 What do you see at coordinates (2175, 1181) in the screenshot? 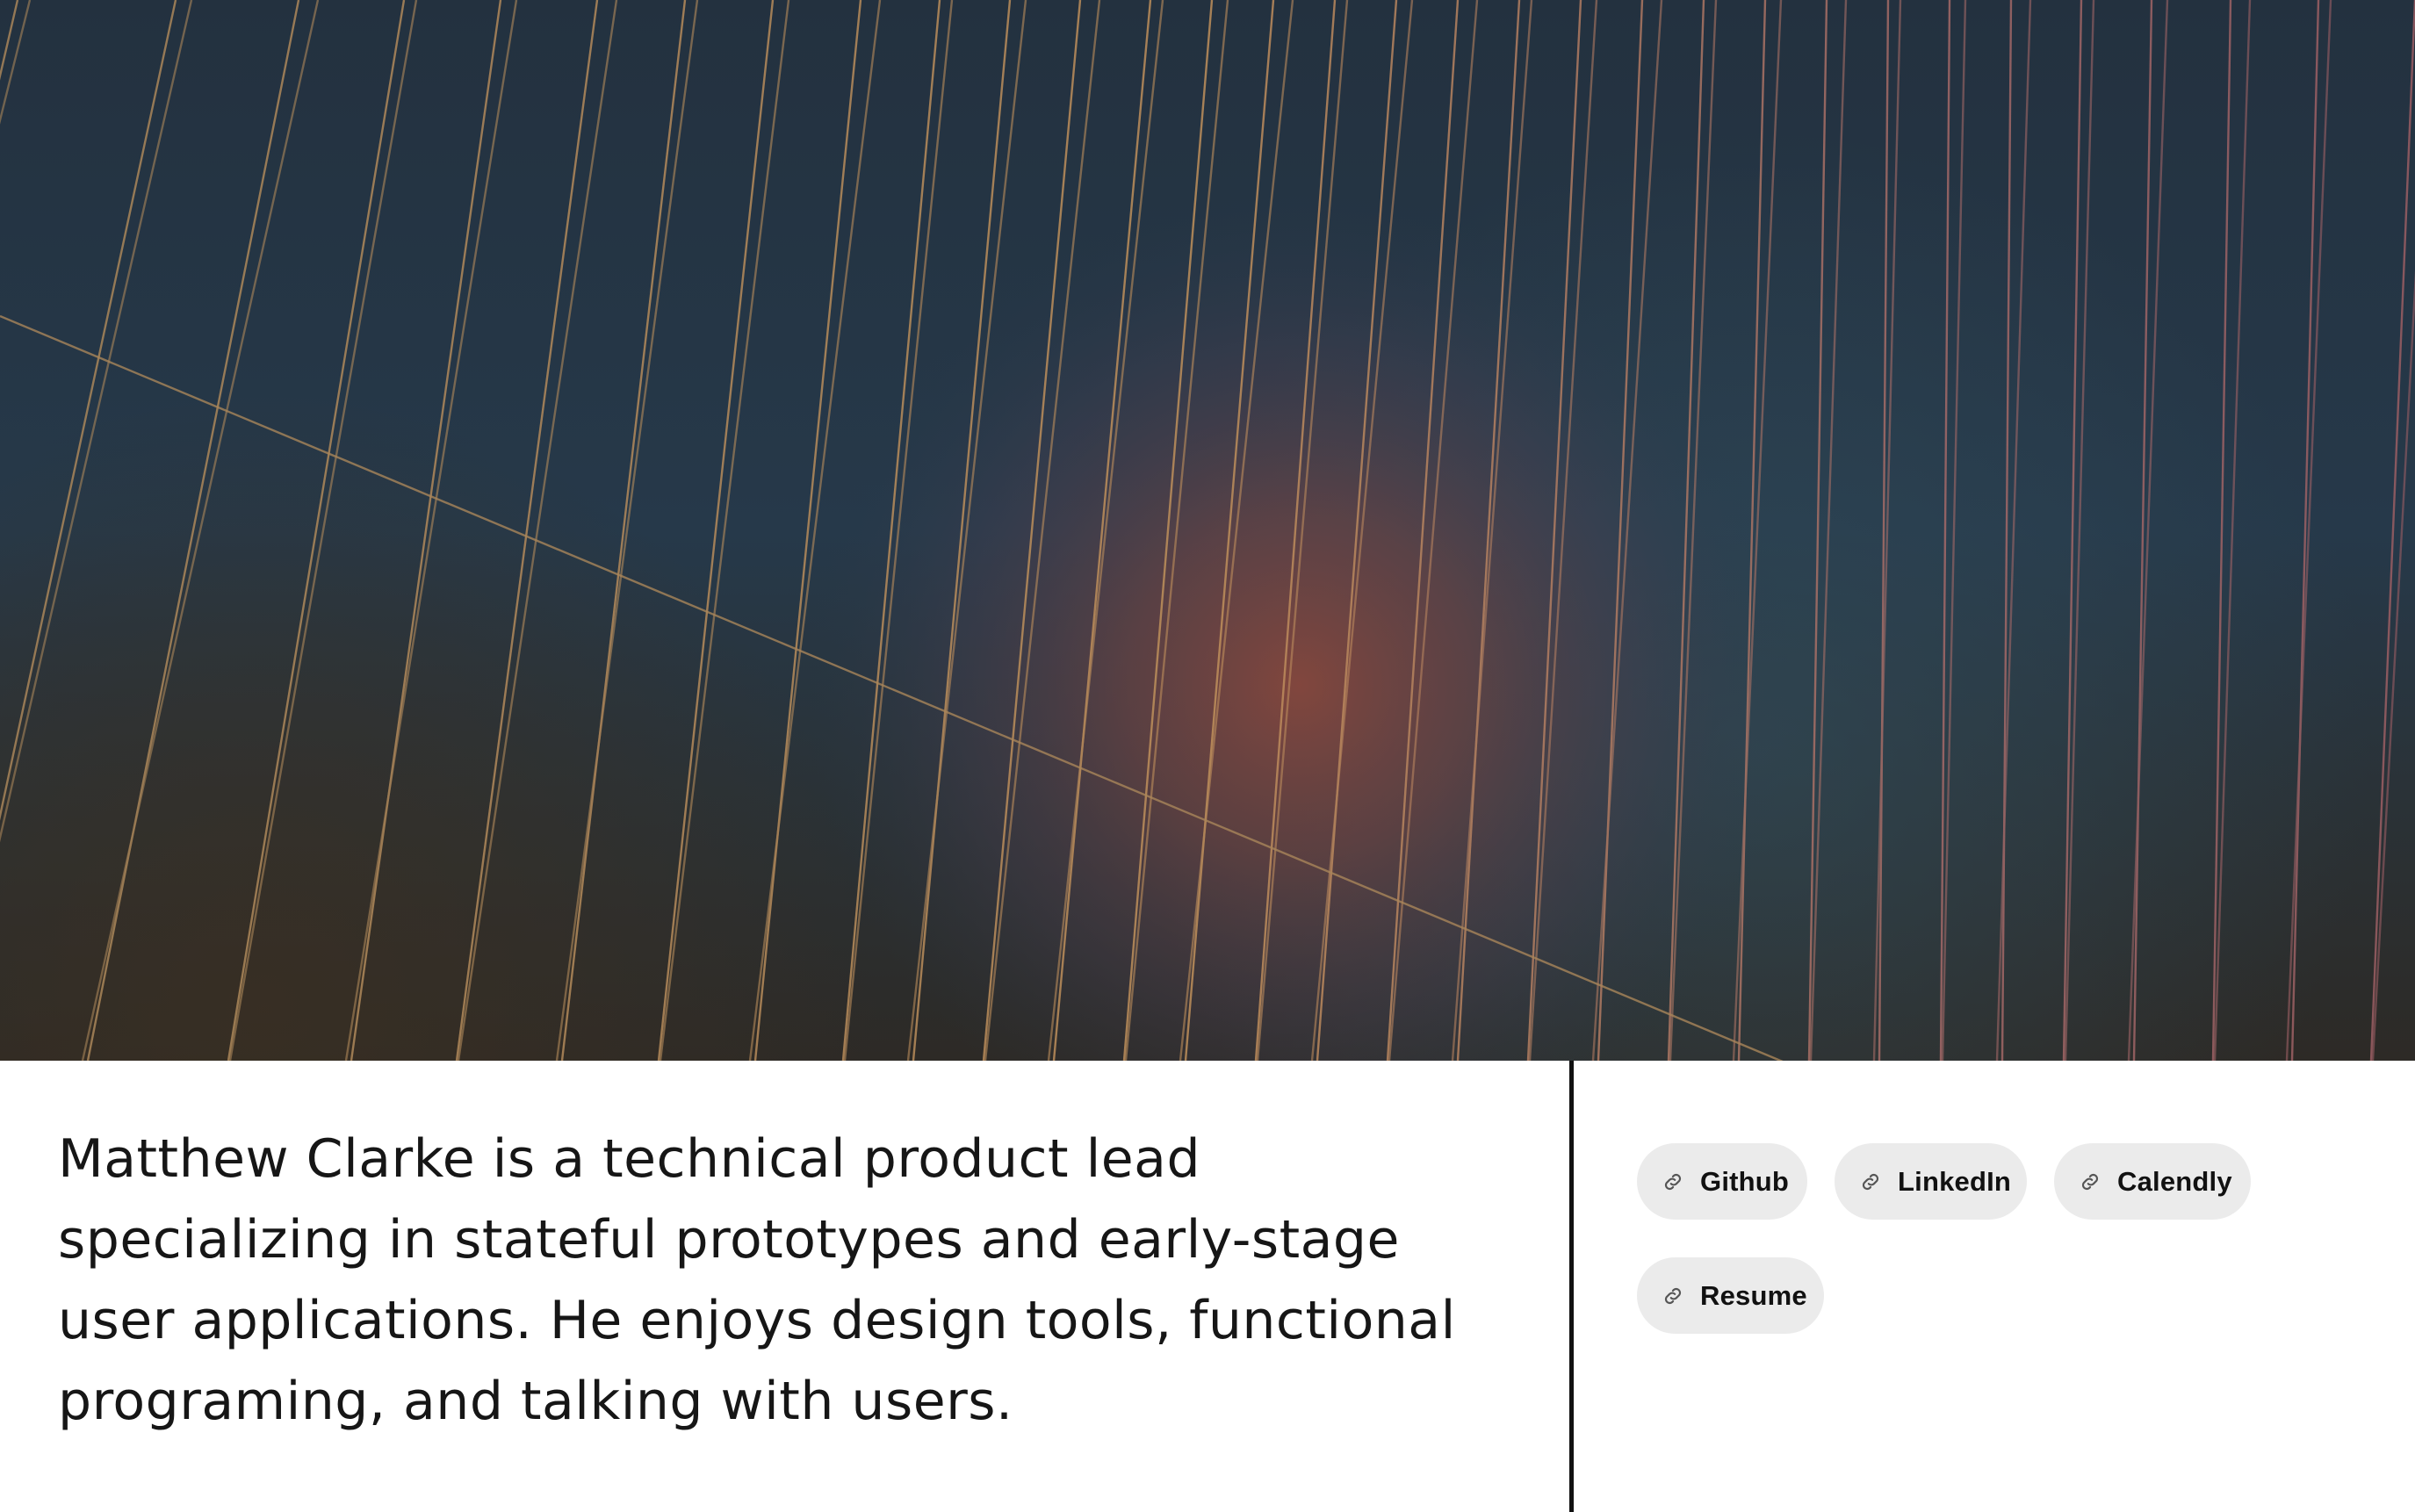
I see `calendly-link-label: Calendly` at bounding box center [2175, 1181].